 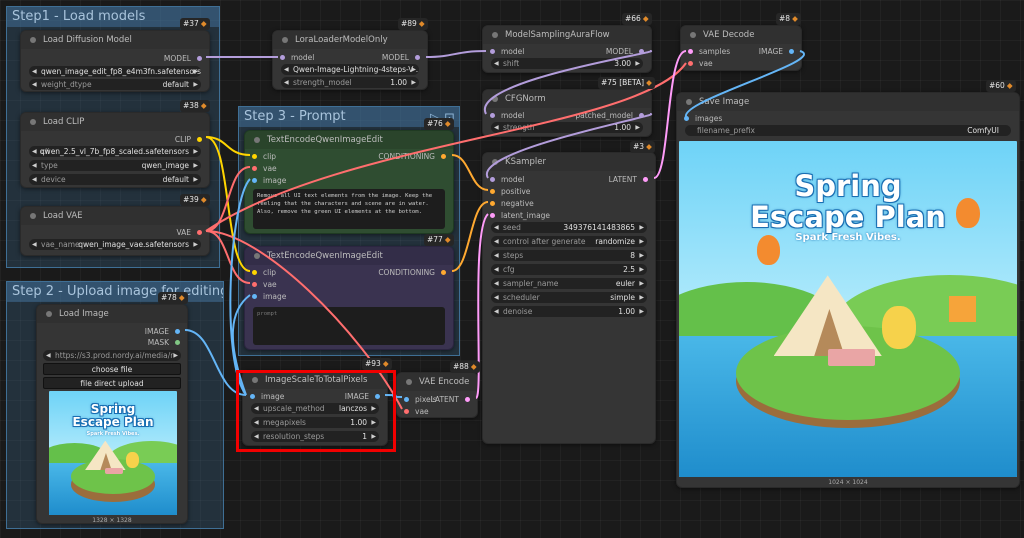 What do you see at coordinates (115, 244) in the screenshot?
I see `vae-name-combo: ◀ vae_name qwen_image_vae.safetensors ▶` at bounding box center [115, 244].